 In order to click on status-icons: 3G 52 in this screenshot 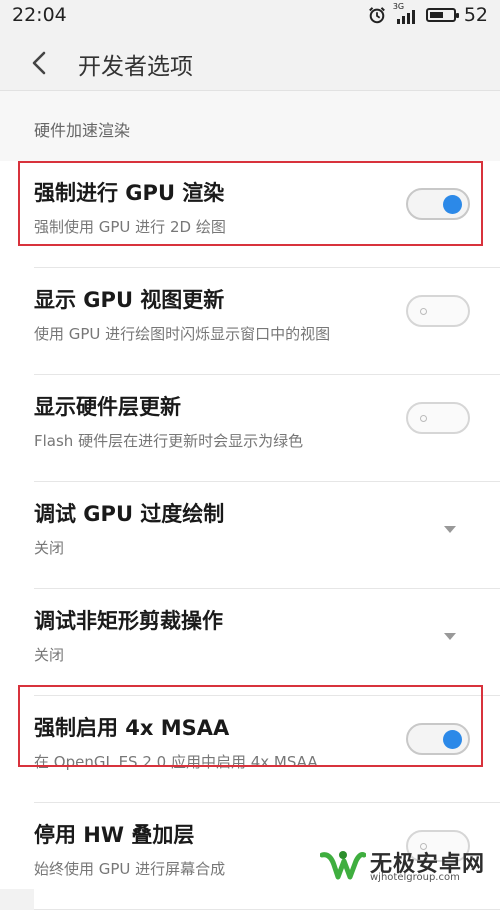, I will do `click(428, 14)`.